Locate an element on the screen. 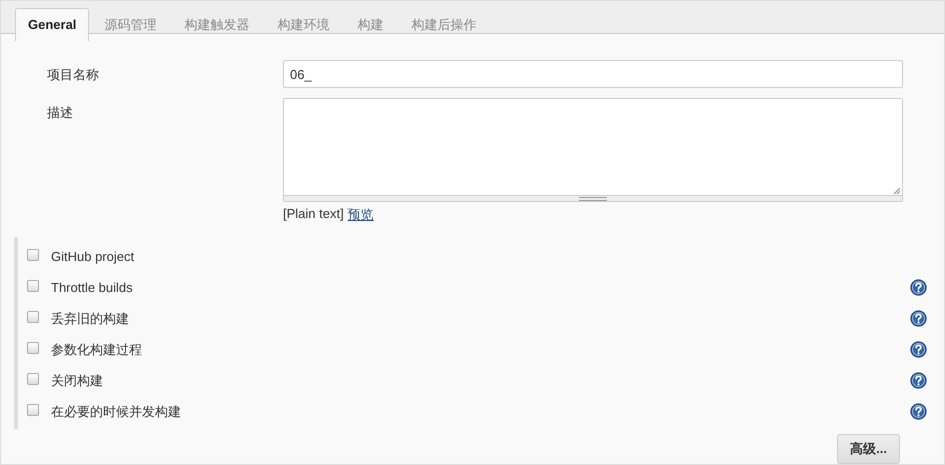 Image resolution: width=945 pixels, height=465 pixels. resize-handle-icon is located at coordinates (896, 190).